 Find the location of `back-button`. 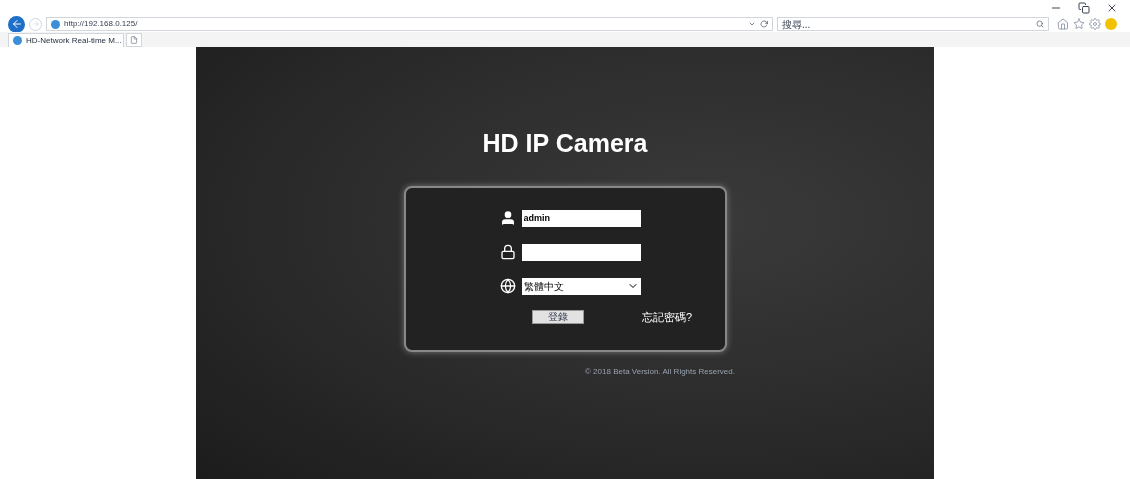

back-button is located at coordinates (16, 24).